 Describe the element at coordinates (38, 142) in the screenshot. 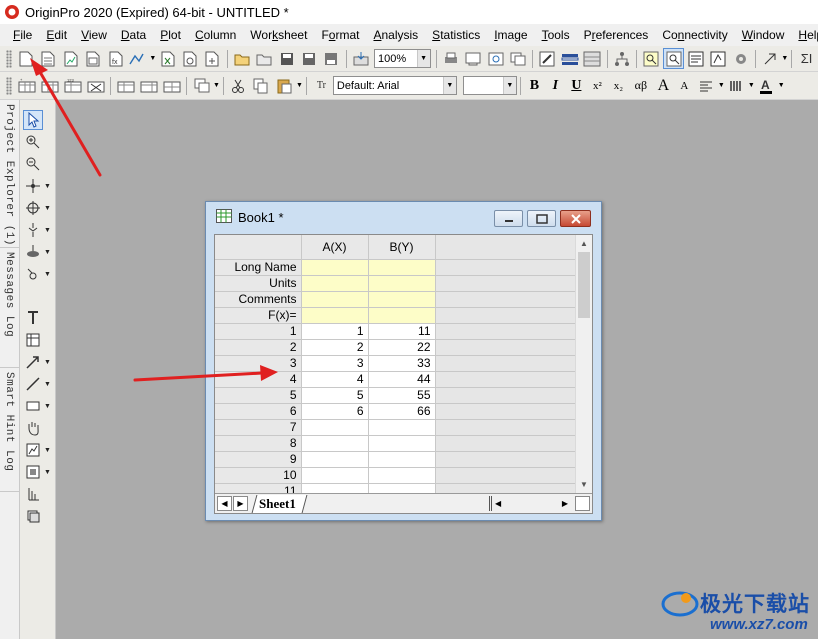

I see `zoom-in-tool` at that location.